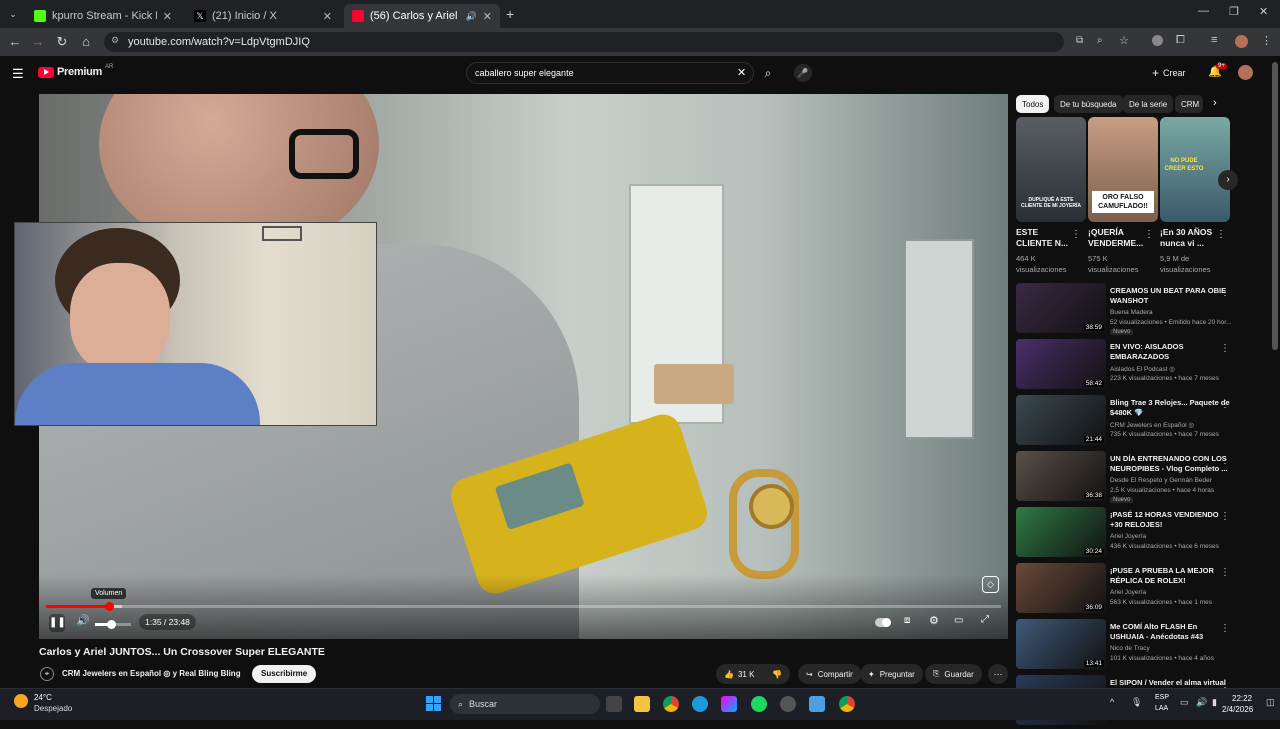  What do you see at coordinates (1161, 480) in the screenshot?
I see `video-channel: Desde El Respeto y Germán Beder` at bounding box center [1161, 480].